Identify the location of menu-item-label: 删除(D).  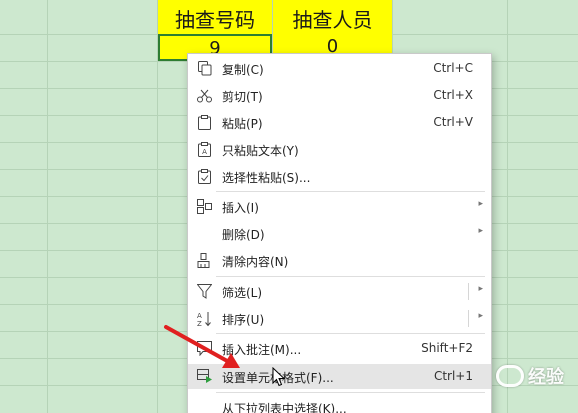
(243, 235).